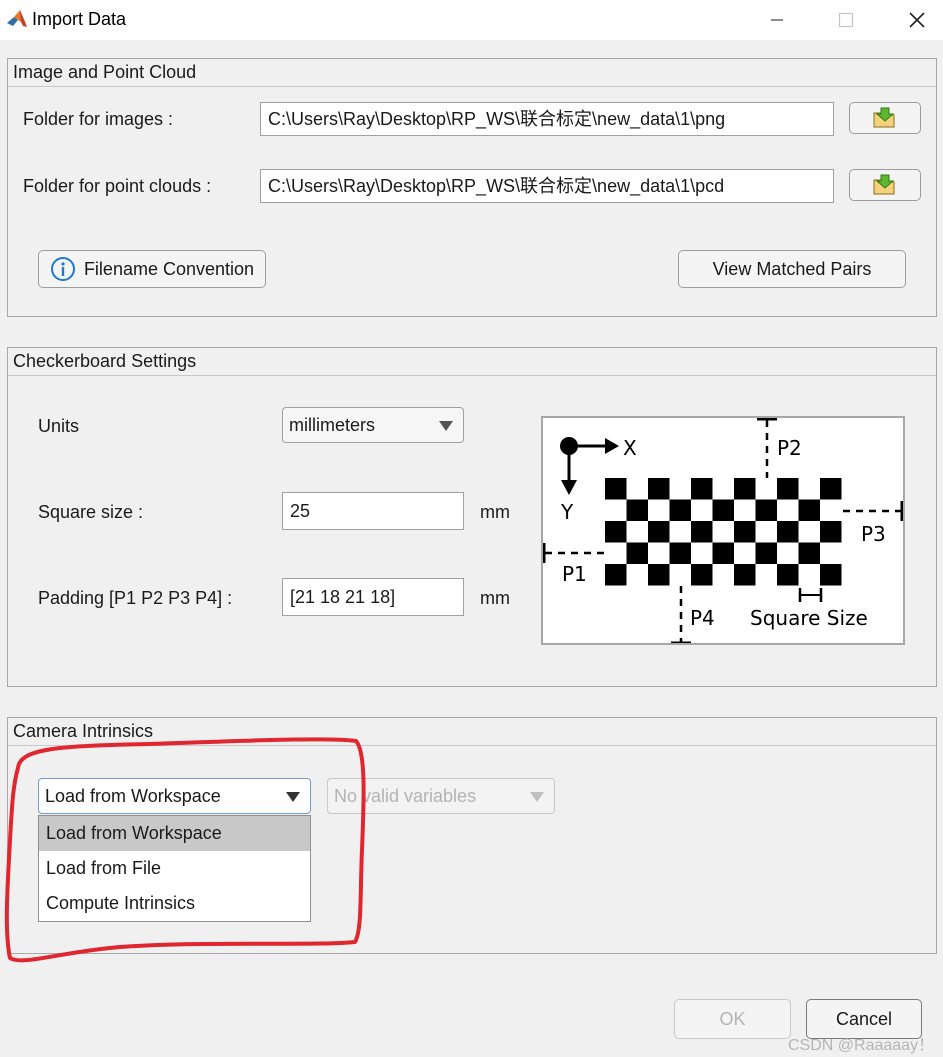 This screenshot has height=1057, width=943. I want to click on browse-images-button, so click(885, 118).